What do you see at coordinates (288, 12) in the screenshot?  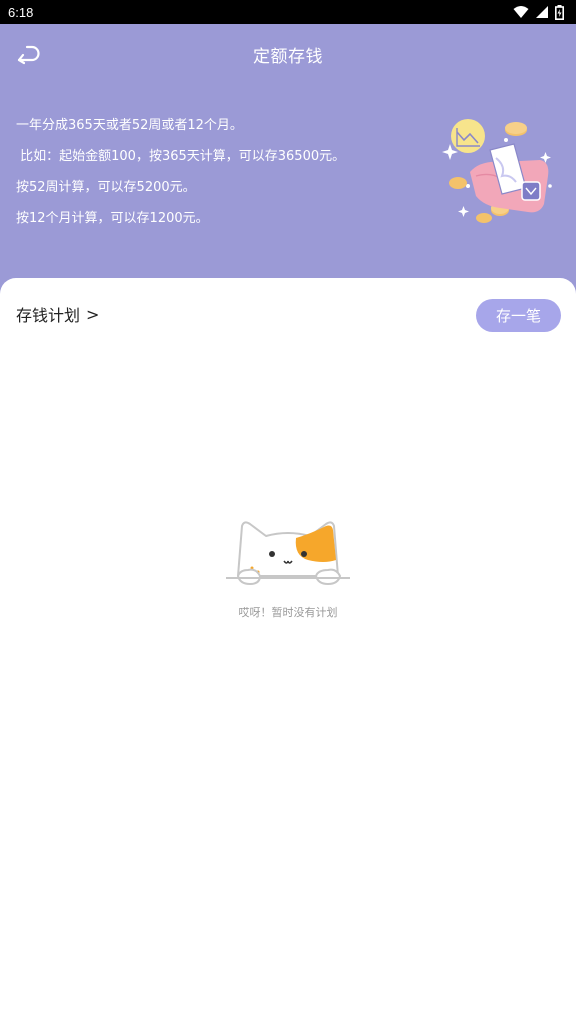 I see `status-bar: 6:18` at bounding box center [288, 12].